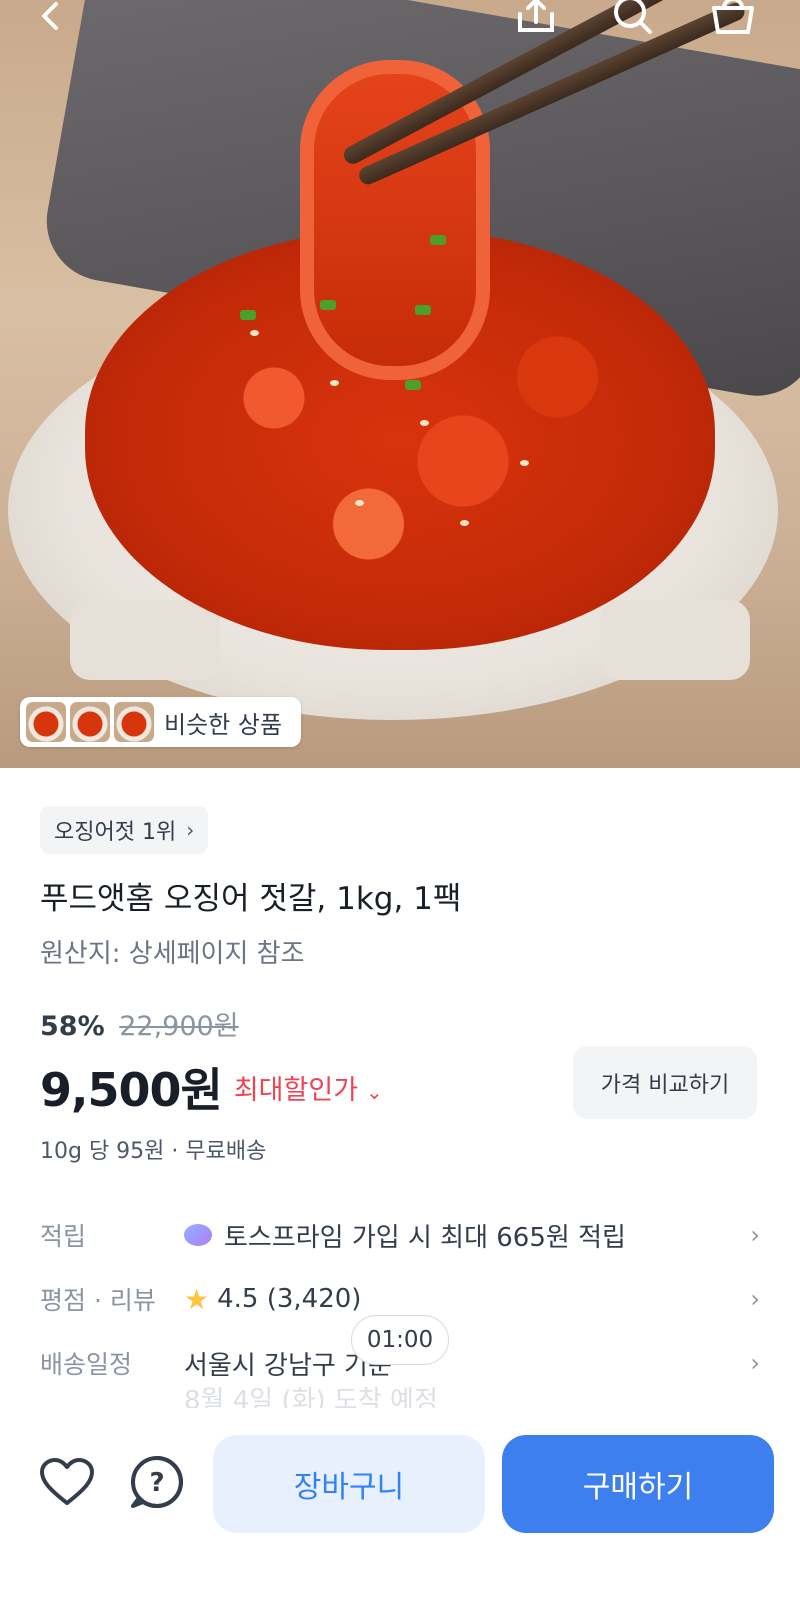 The height and width of the screenshot is (1603, 800). Describe the element at coordinates (665, 1082) in the screenshot. I see `compare-price-button: 가격 비교하기` at that location.